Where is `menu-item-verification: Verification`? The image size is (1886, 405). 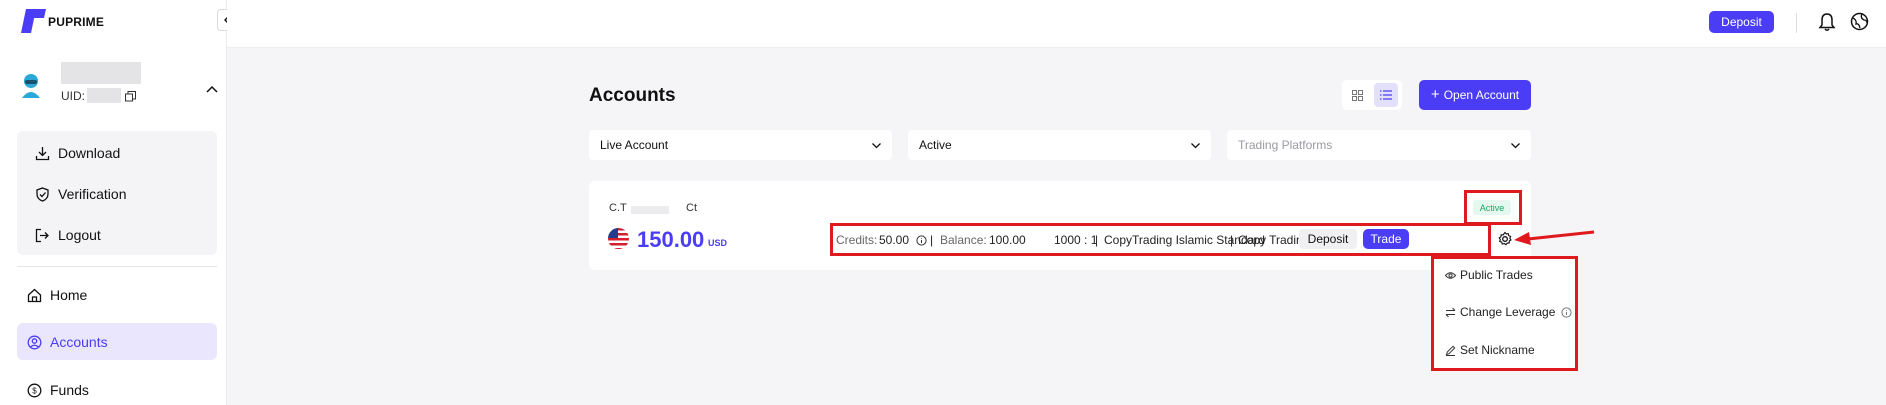
menu-item-verification: Verification is located at coordinates (80, 194).